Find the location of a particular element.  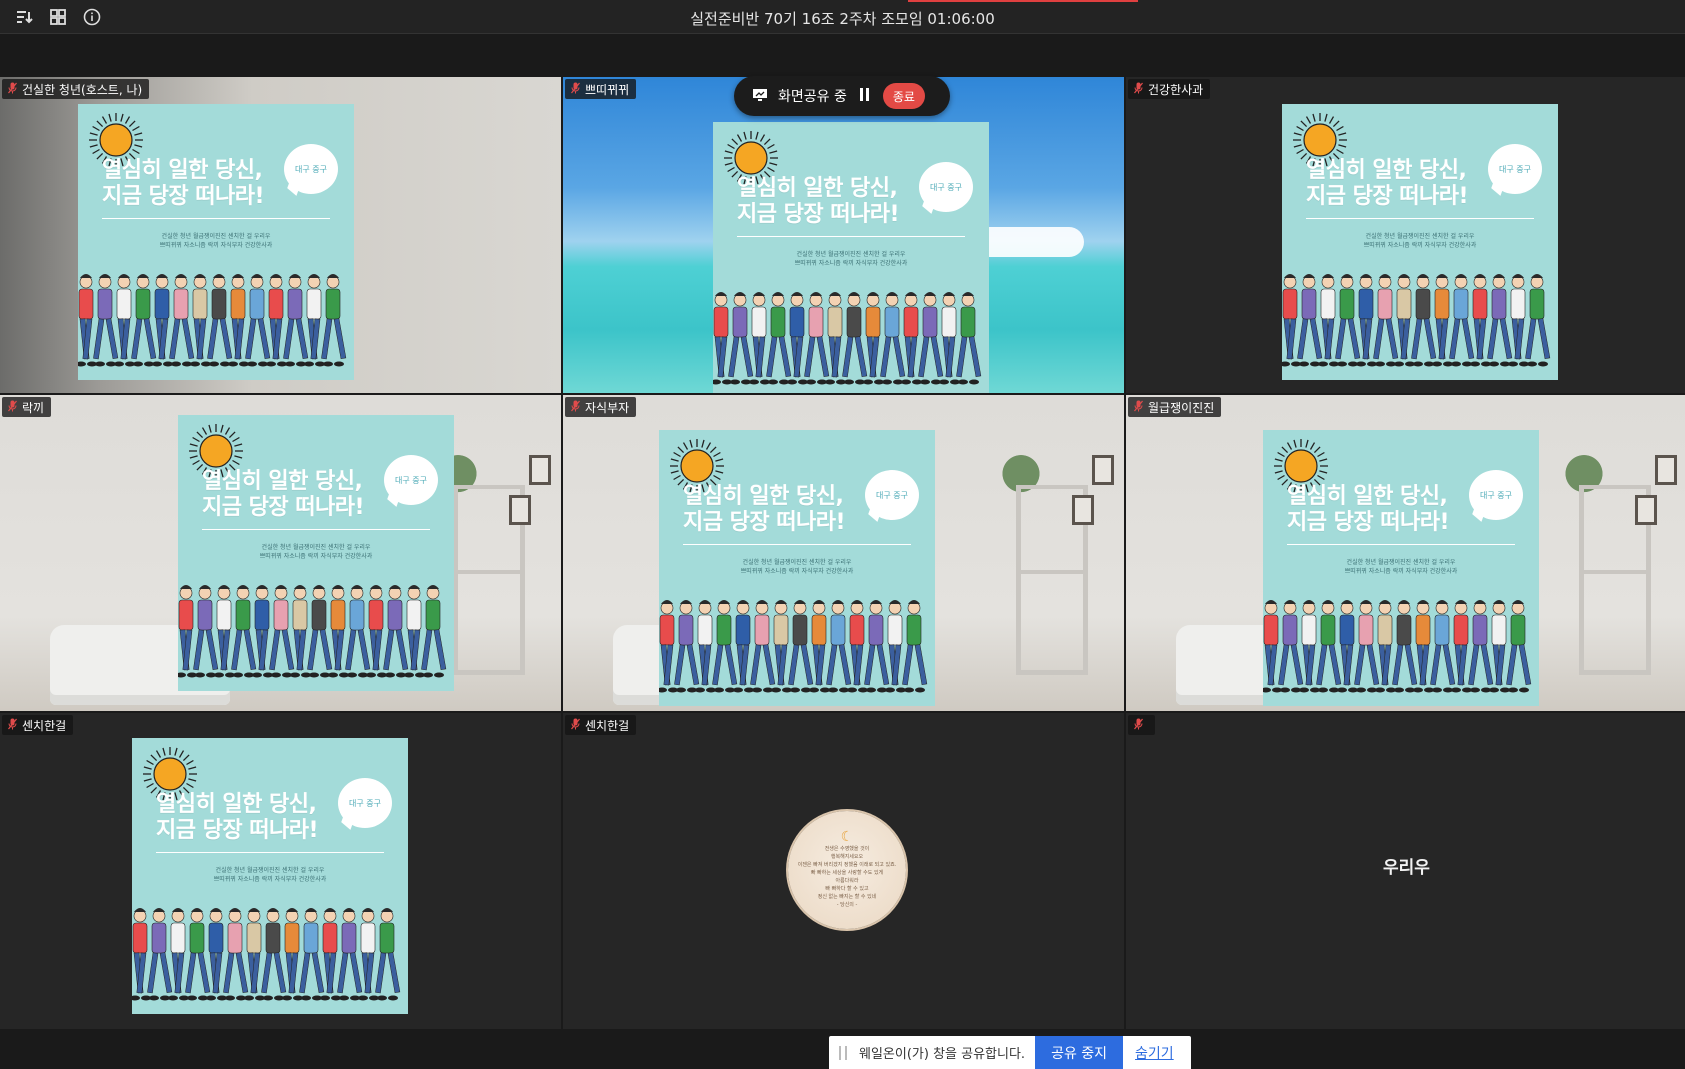

participant-name-tag: 건실한 청년(호스트, 나) is located at coordinates (76, 89).